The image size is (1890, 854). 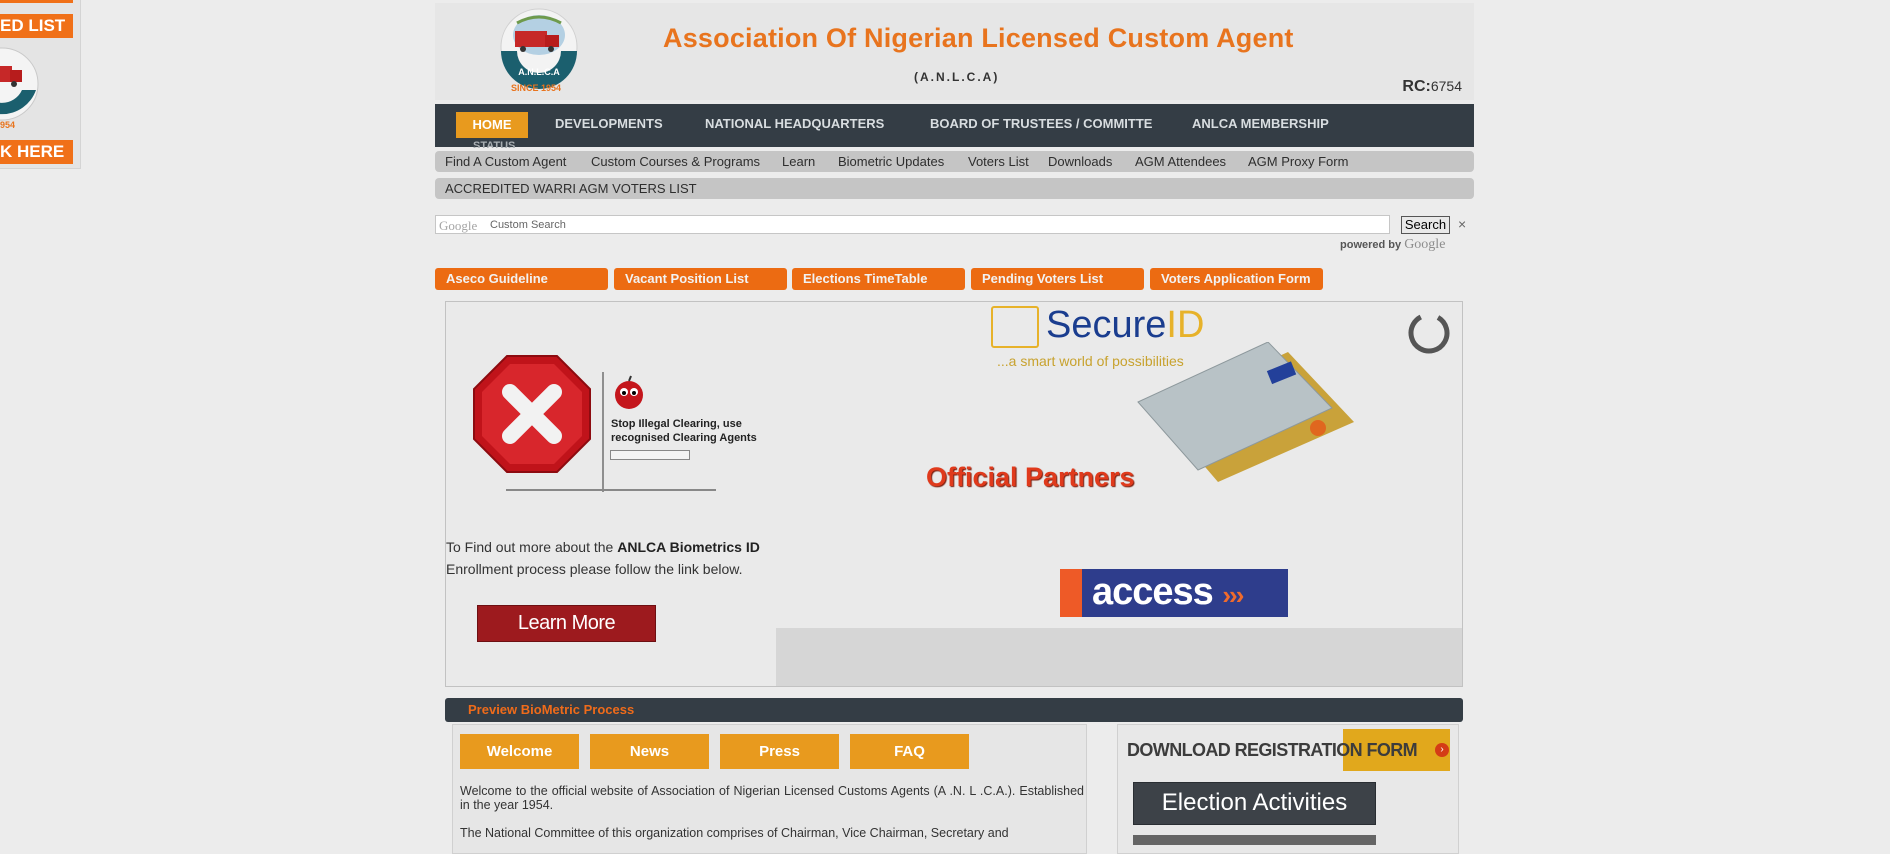 I want to click on widget-list-link: ED LIST, so click(x=36, y=26).